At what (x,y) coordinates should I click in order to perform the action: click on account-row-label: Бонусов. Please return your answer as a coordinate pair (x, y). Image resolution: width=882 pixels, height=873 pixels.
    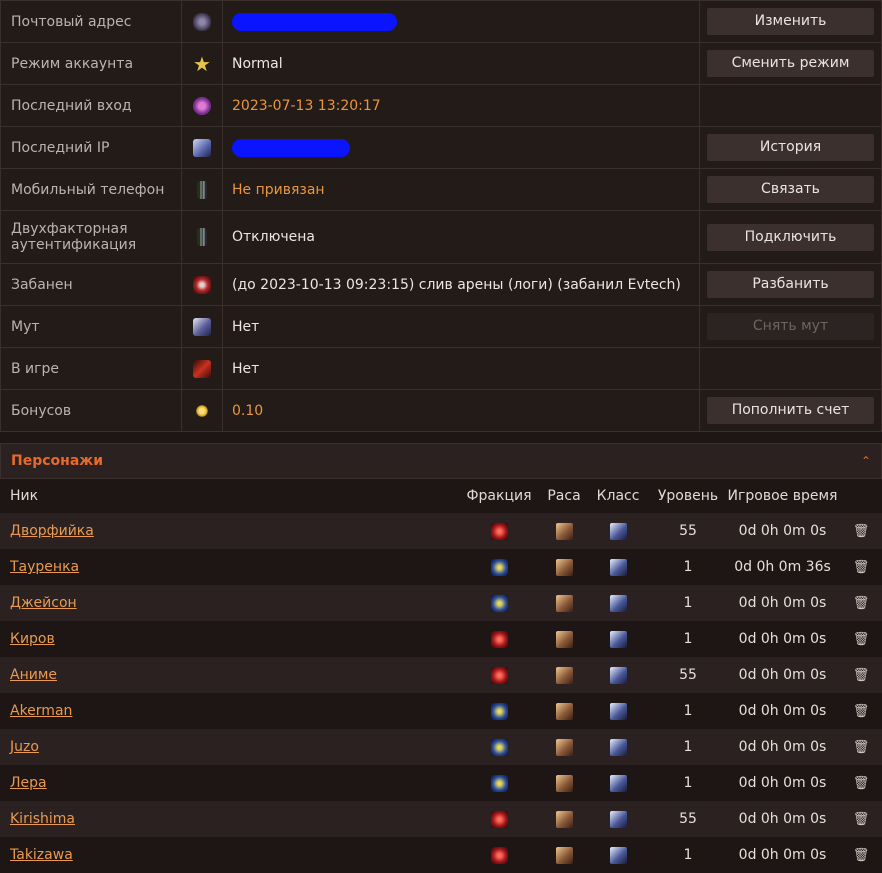
    Looking at the image, I should click on (91, 410).